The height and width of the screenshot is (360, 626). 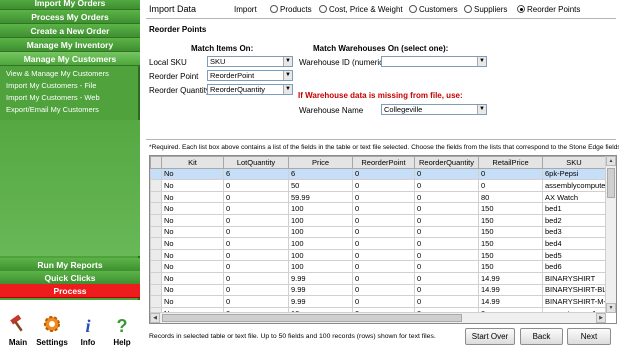 I want to click on create-new-order-button: Create a New Order, so click(x=70, y=31).